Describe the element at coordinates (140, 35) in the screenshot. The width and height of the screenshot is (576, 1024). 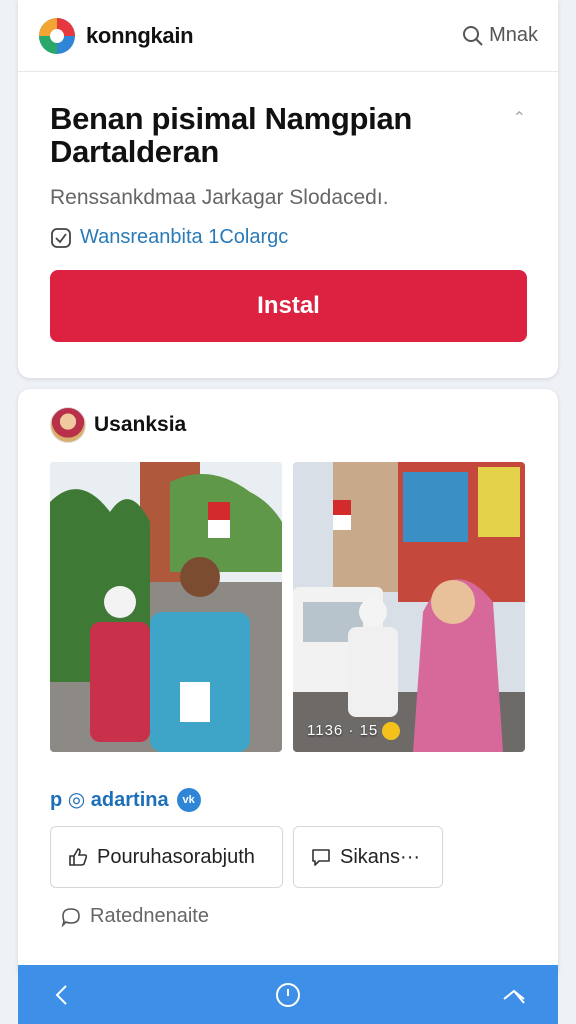
I see `brand-name: konngkain` at that location.